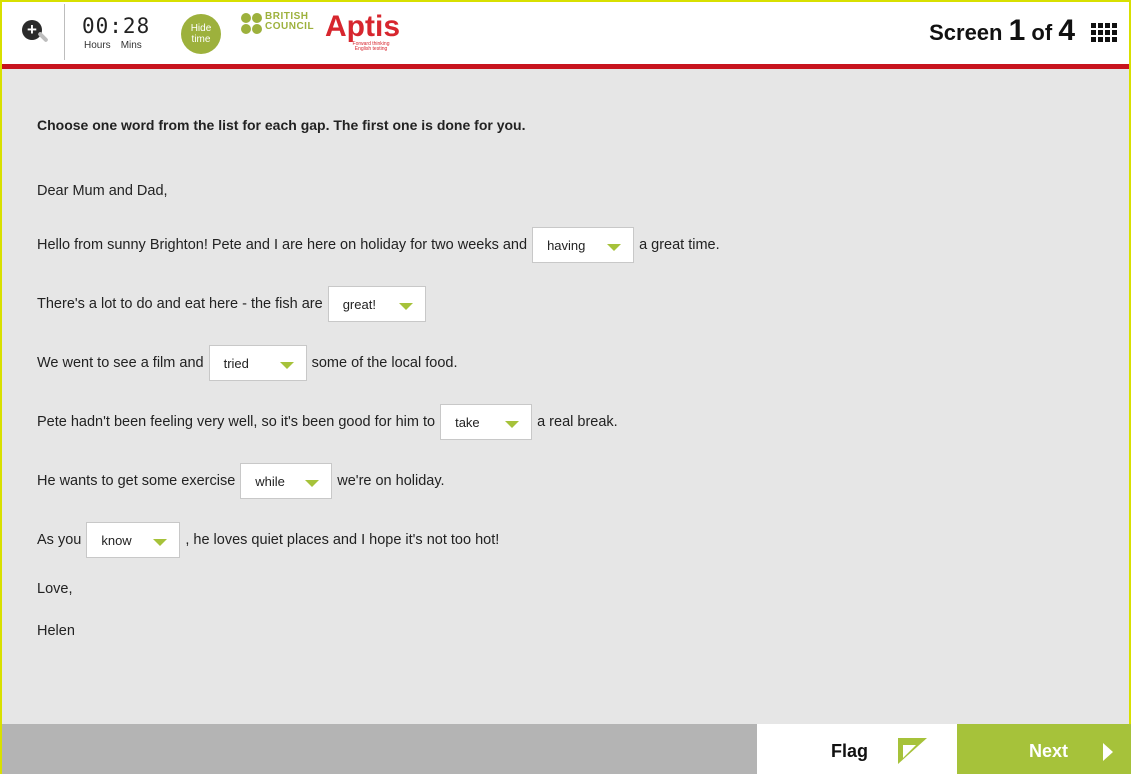  I want to click on gap-line-text-before: We went to see a film and, so click(120, 363).